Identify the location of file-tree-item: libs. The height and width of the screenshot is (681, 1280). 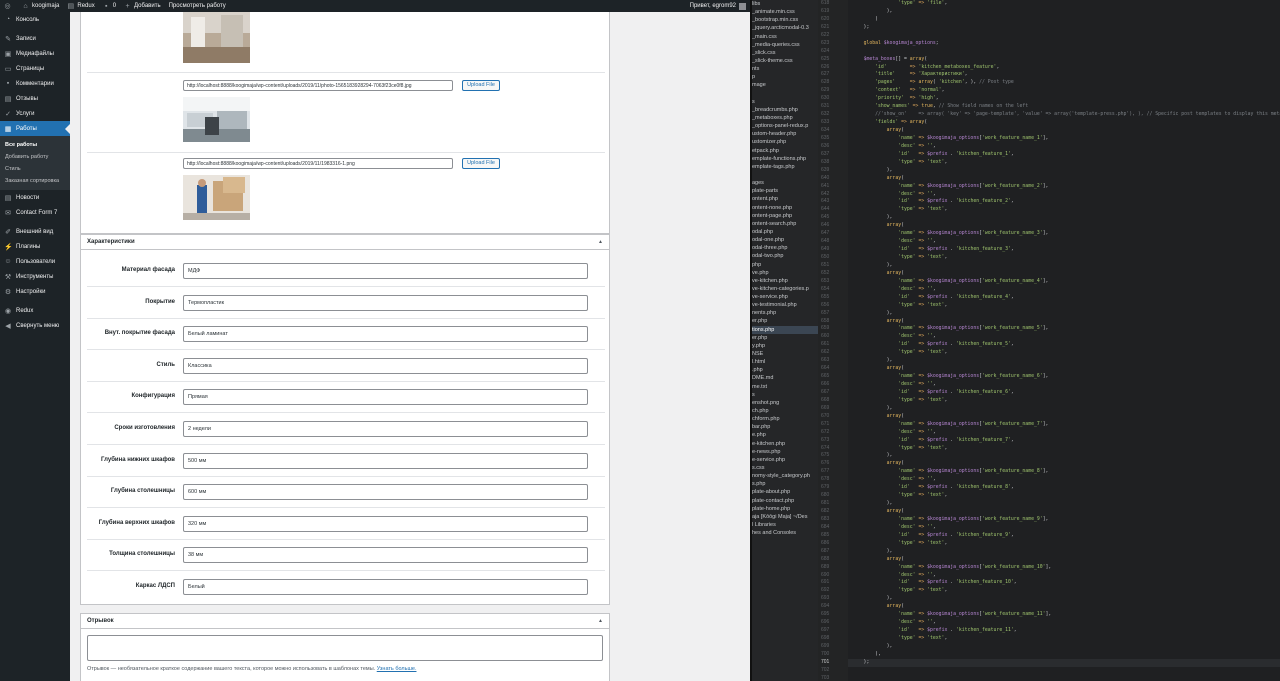
(785, 4).